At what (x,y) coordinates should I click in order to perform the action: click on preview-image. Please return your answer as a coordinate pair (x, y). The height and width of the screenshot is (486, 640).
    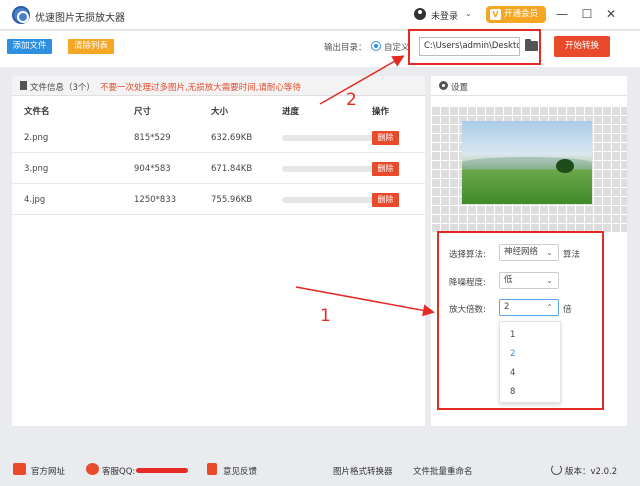
    Looking at the image, I should click on (527, 162).